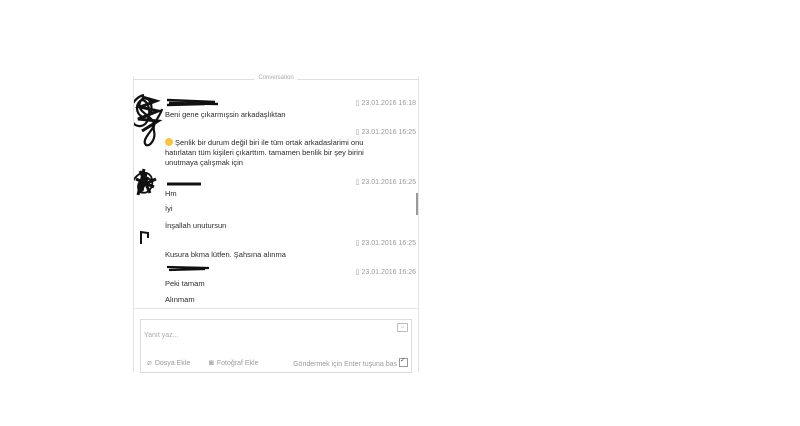 This screenshot has height=426, width=800. I want to click on enter-to-send-option: Göndermek için Enter tuşuna bas, so click(350, 362).